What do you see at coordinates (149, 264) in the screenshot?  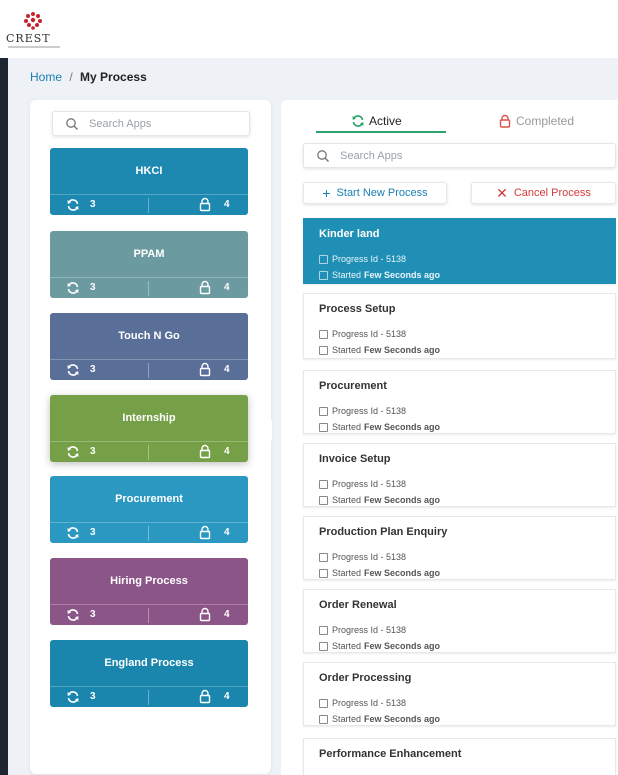 I see `app-card: PPAM 3 4` at bounding box center [149, 264].